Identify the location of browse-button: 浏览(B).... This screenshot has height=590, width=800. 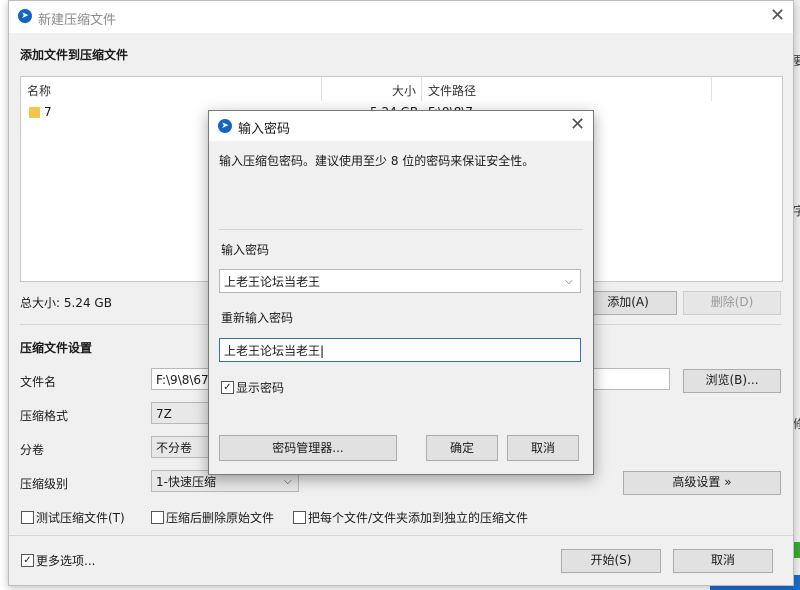
(732, 381).